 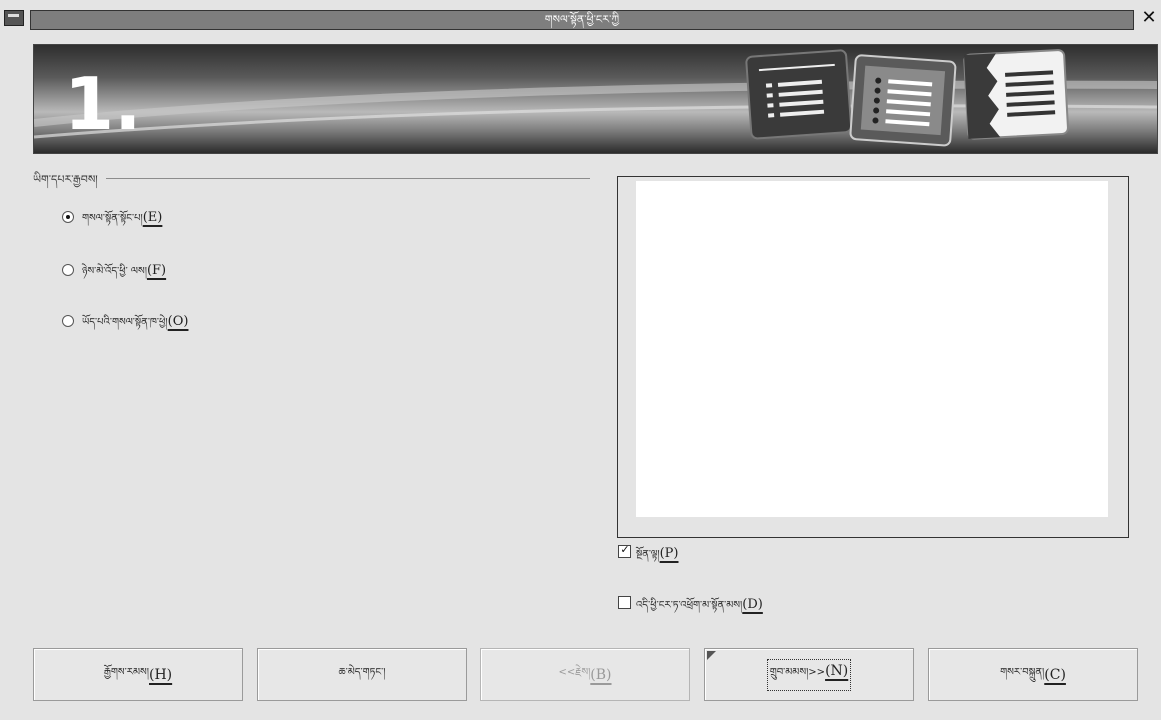 What do you see at coordinates (348, 178) in the screenshot?
I see `group-divider` at bounding box center [348, 178].